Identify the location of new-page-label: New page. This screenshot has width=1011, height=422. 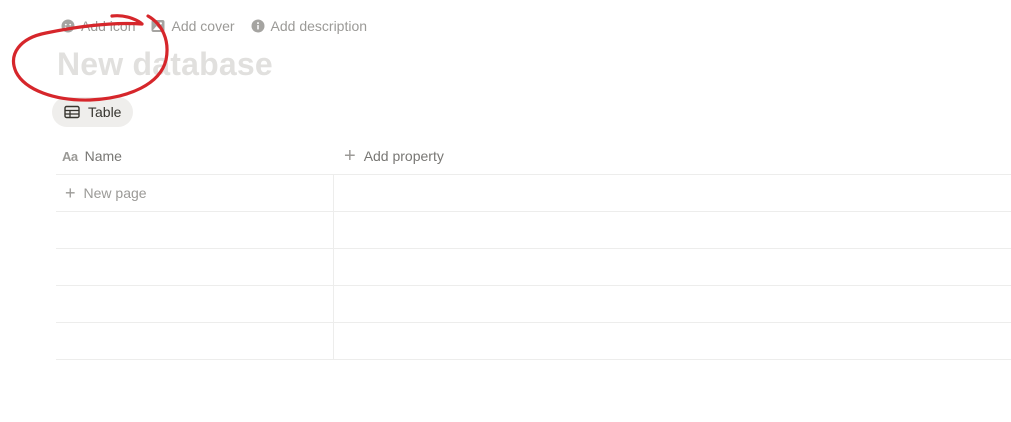
(115, 193).